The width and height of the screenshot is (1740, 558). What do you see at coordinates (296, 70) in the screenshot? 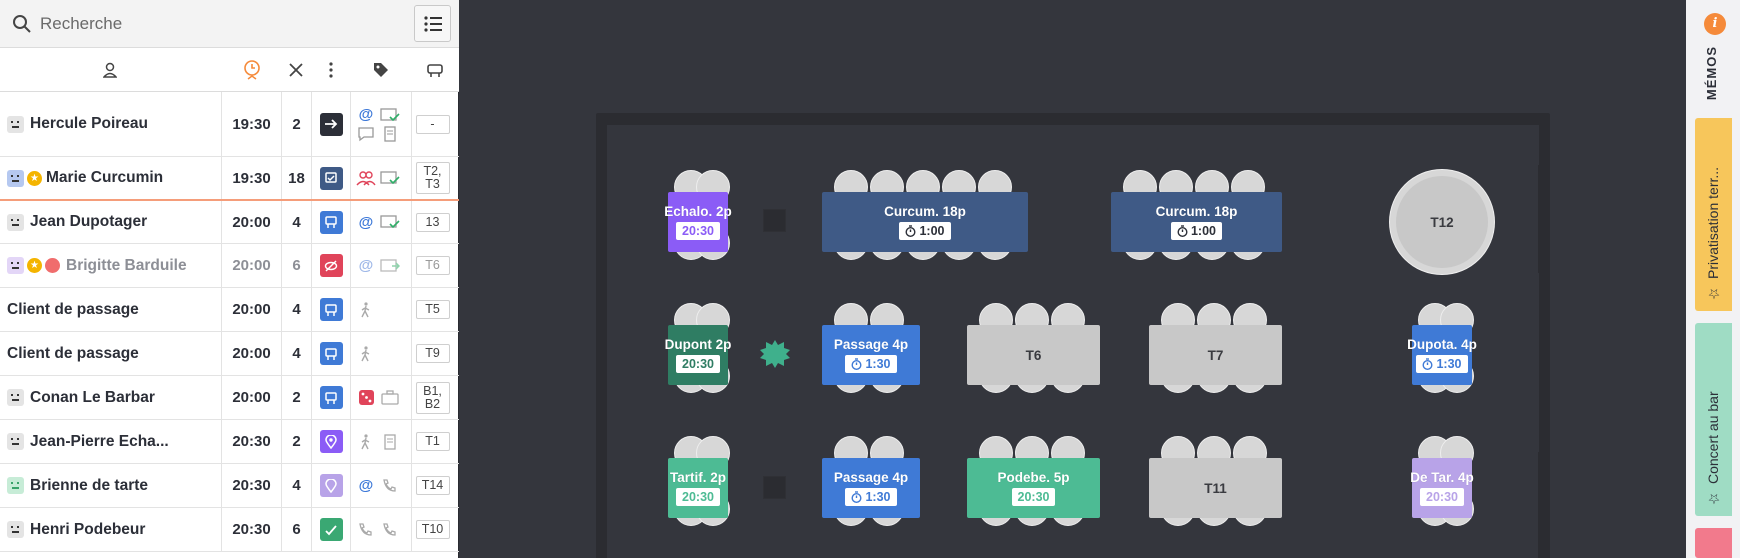
I see `covers-icon` at bounding box center [296, 70].